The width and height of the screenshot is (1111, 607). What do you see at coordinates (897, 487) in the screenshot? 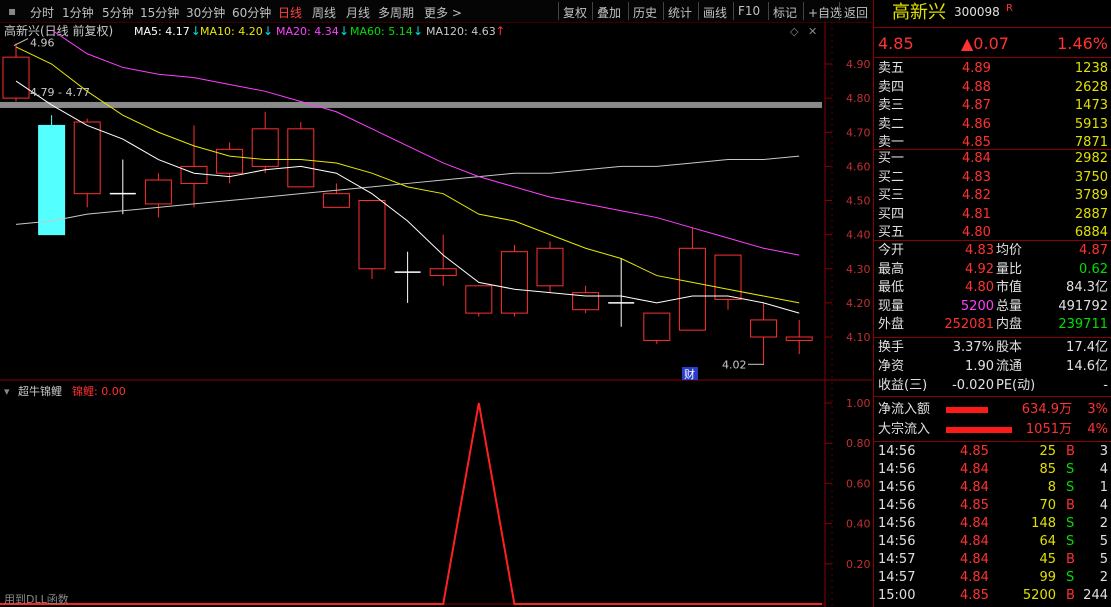
I see `tick-time: 14:56` at bounding box center [897, 487].